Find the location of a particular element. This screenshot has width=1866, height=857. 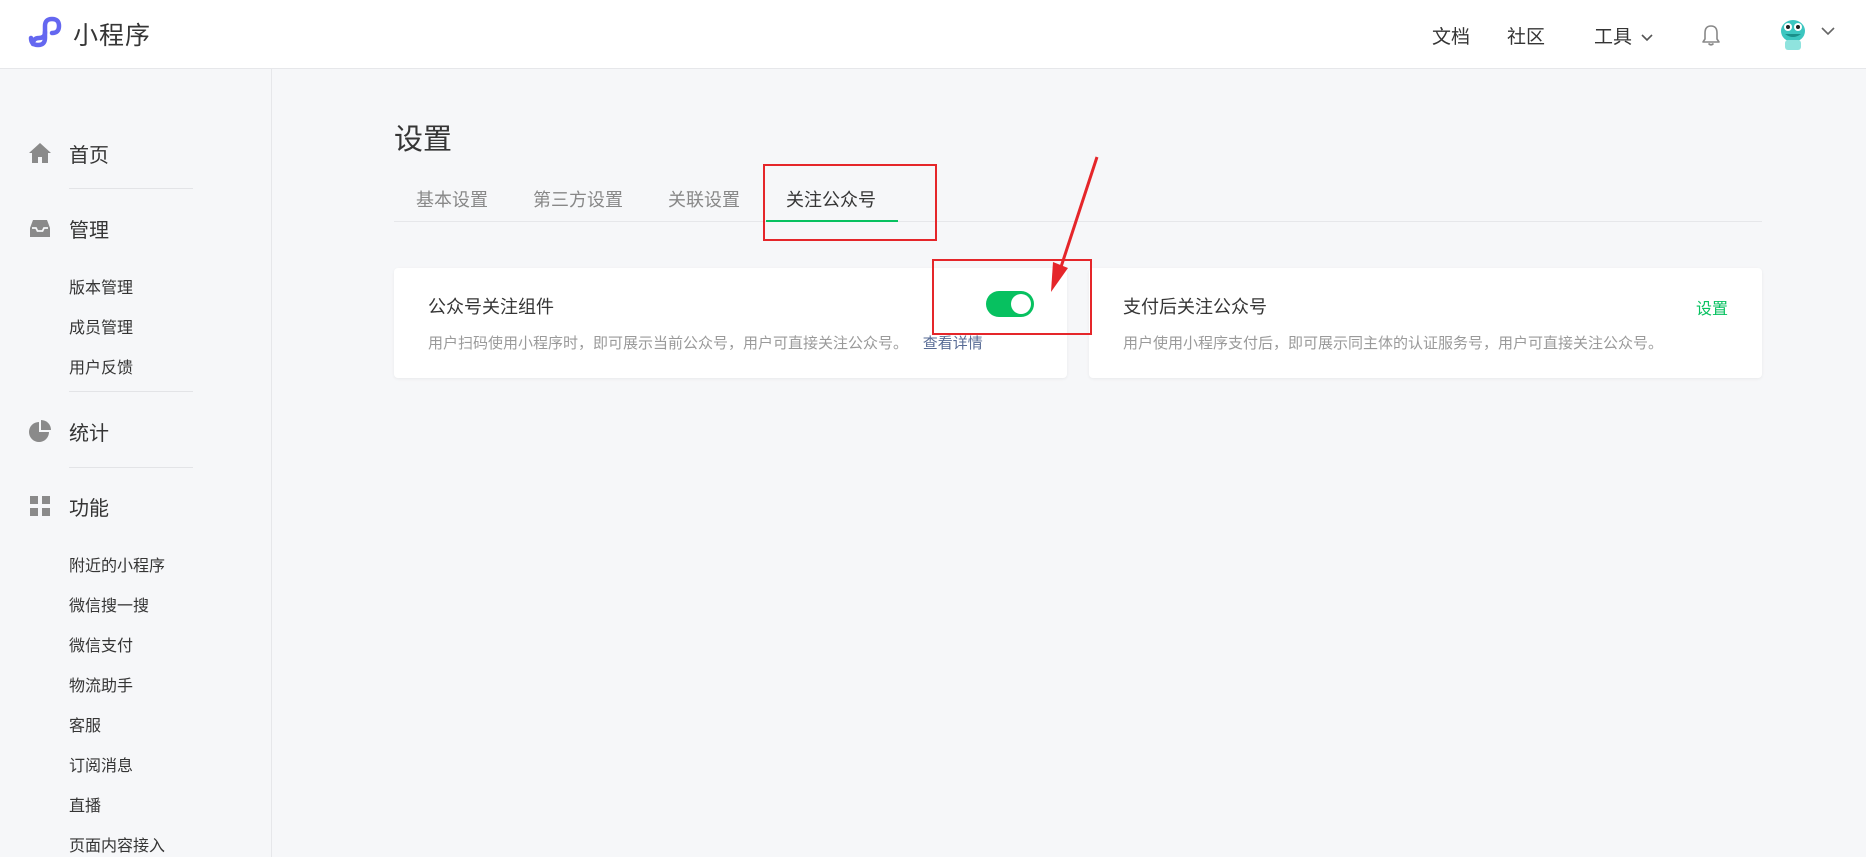

nav-tools-menu: 工具 is located at coordinates (1623, 35).